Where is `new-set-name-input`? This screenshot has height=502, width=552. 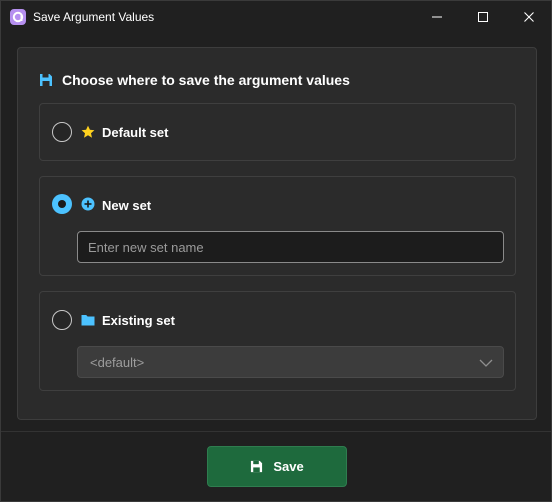
new-set-name-input is located at coordinates (290, 247).